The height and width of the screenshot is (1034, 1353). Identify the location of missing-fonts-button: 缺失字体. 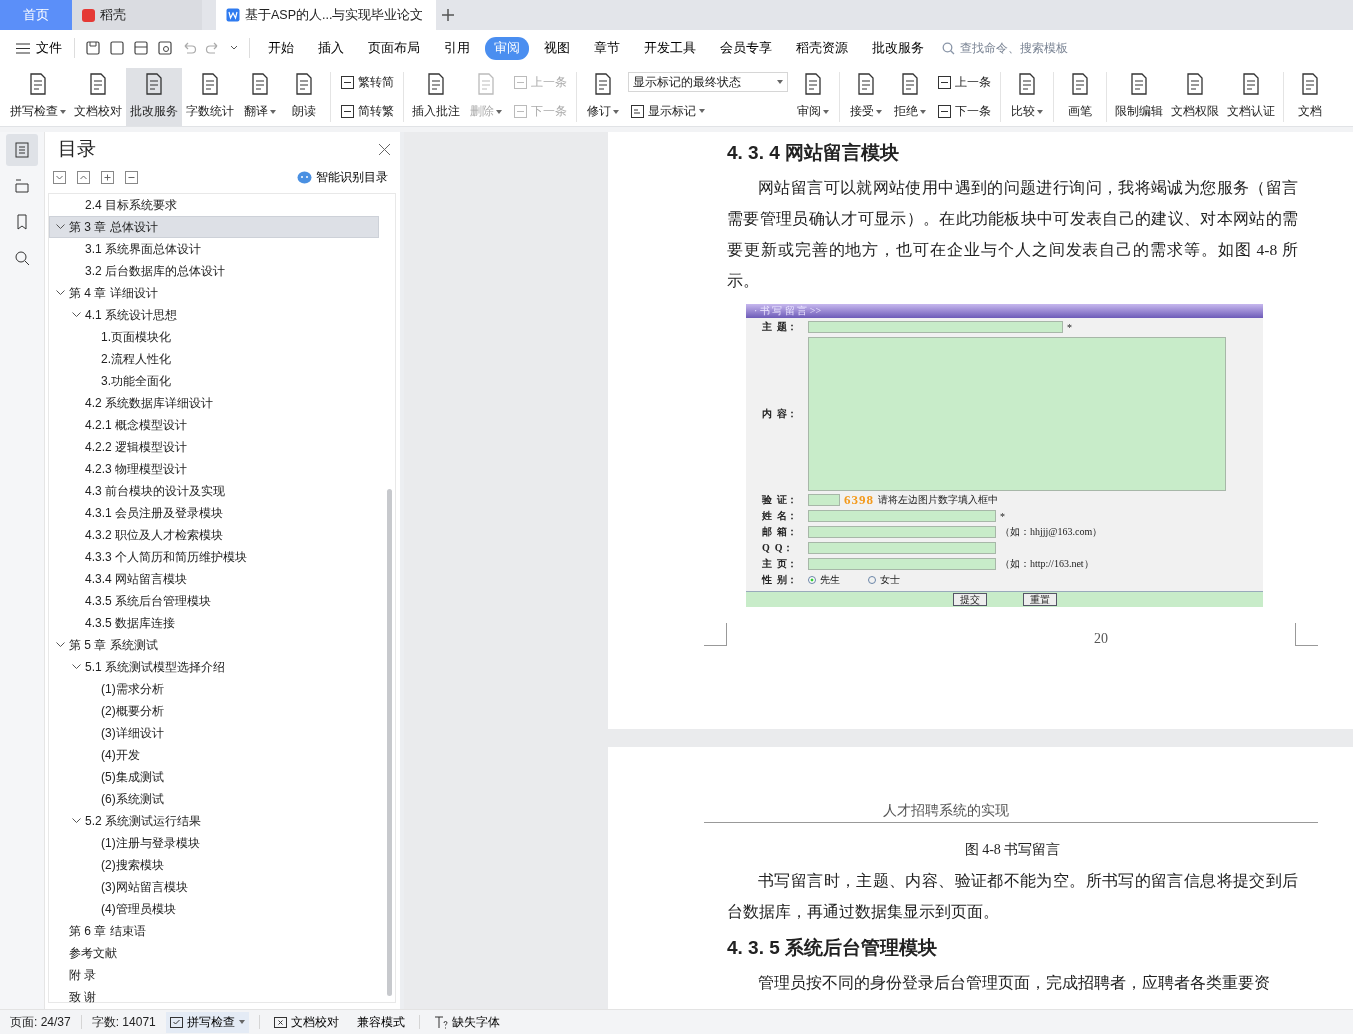
(466, 1022).